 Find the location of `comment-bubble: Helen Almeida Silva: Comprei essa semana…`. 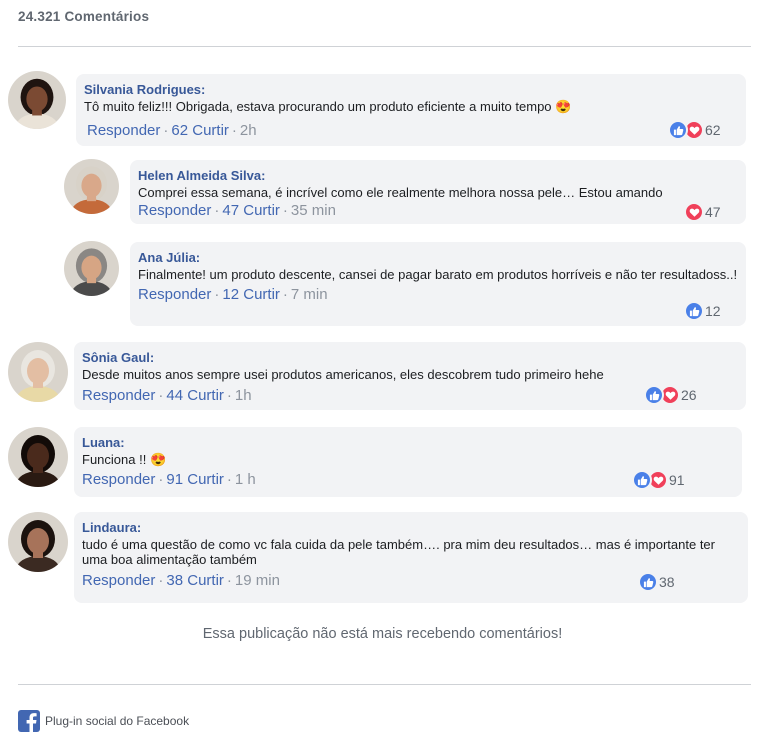

comment-bubble: Helen Almeida Silva: Comprei essa semana… is located at coordinates (438, 192).